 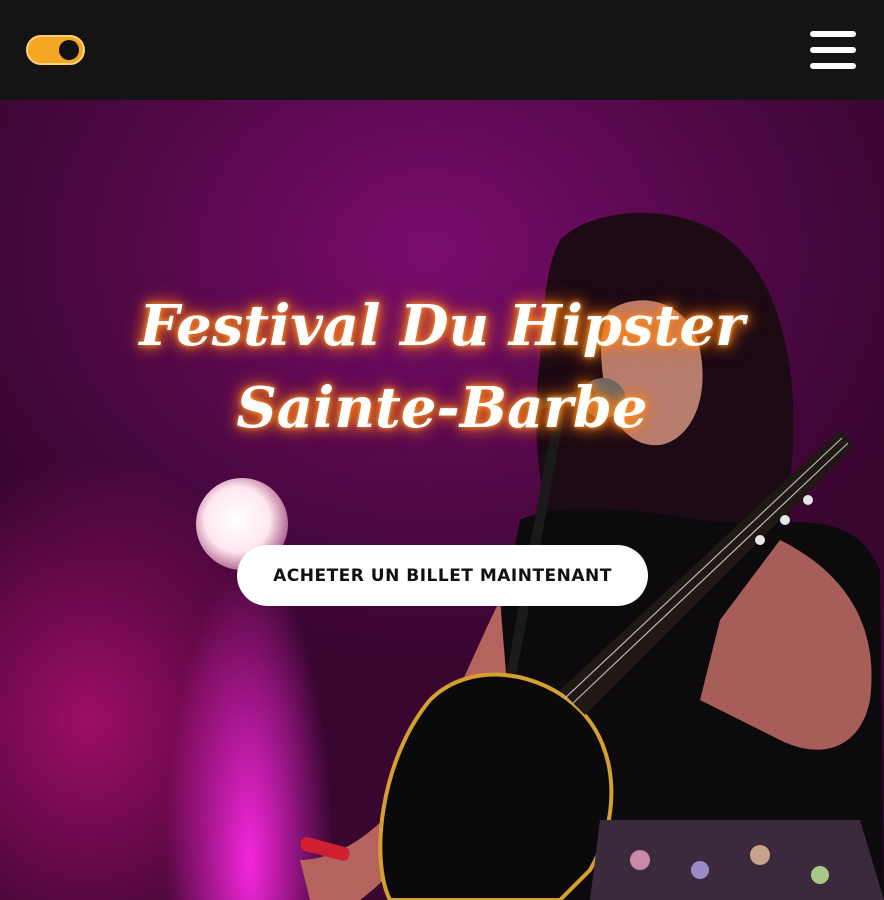 What do you see at coordinates (442, 367) in the screenshot?
I see `hero-title: Festival Du Hipster Sainte-Barbe` at bounding box center [442, 367].